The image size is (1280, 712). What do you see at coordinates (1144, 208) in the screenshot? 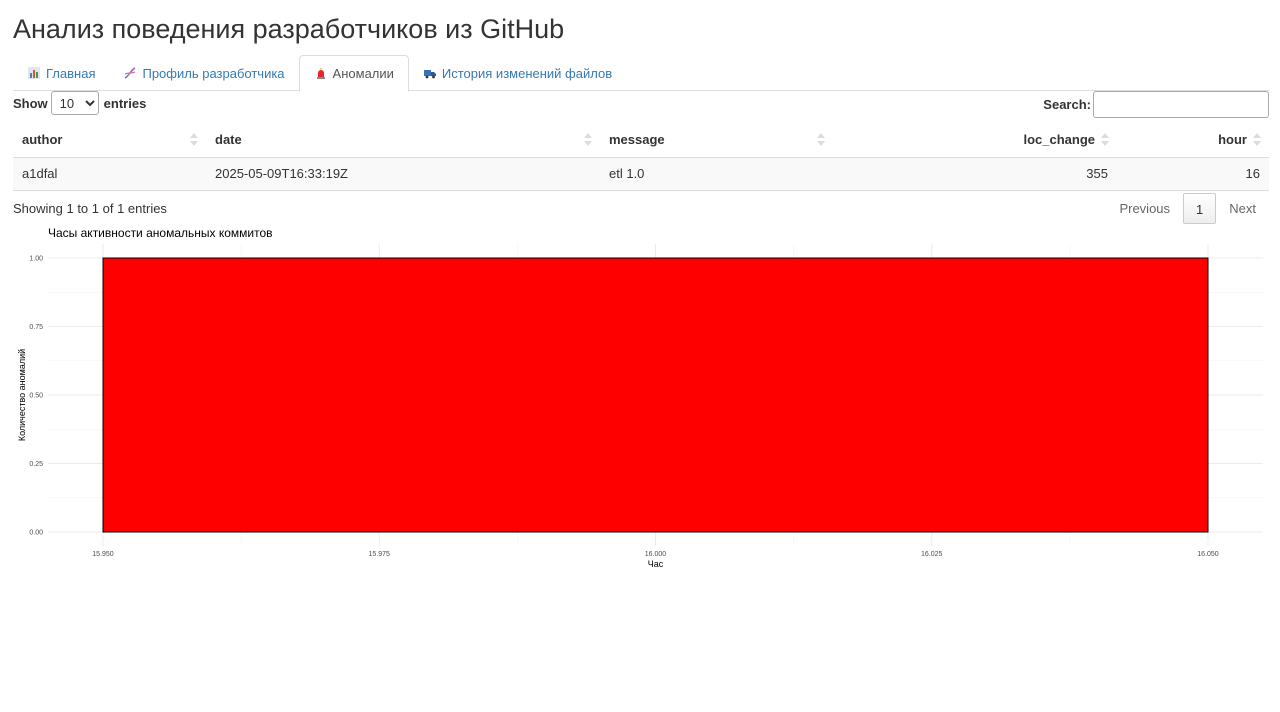
I see `previous-page-button: Previous` at bounding box center [1144, 208].